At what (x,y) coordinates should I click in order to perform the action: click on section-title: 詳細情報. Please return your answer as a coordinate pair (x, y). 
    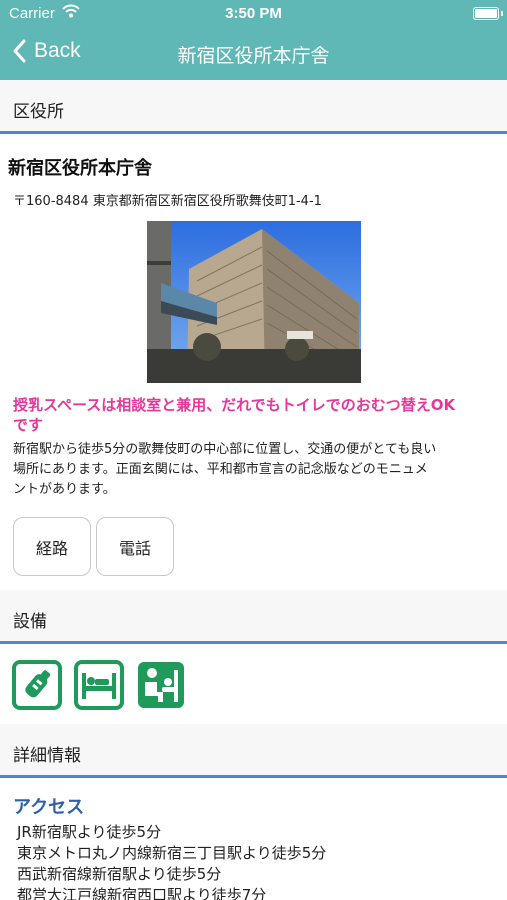
    Looking at the image, I should click on (47, 756).